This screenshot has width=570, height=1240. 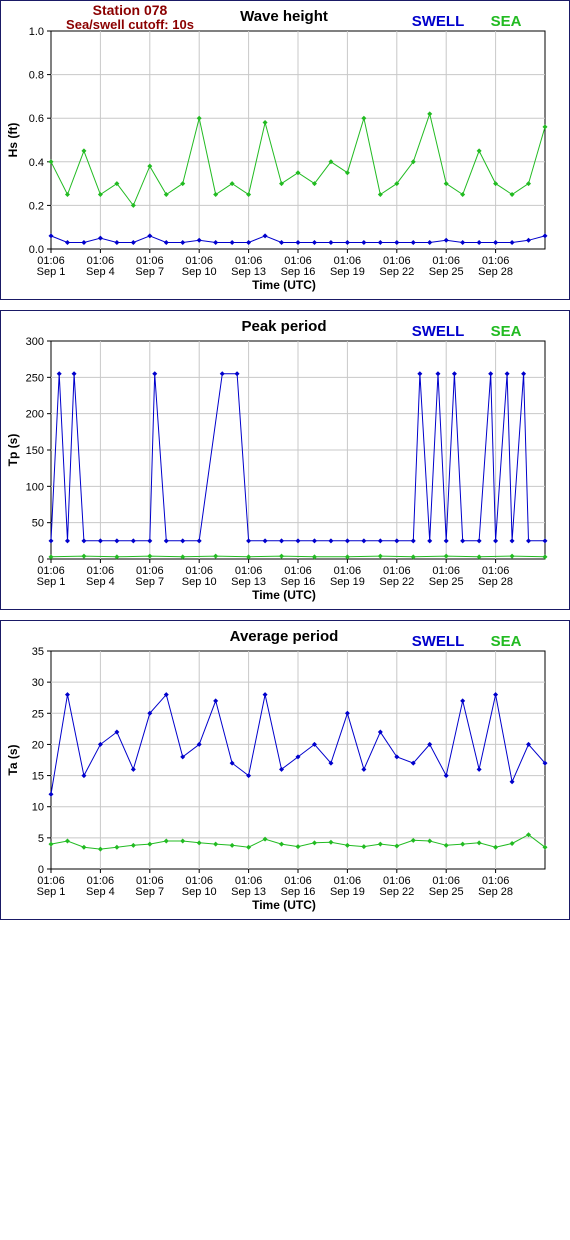 I want to click on chart-title: Average period, so click(x=284, y=636).